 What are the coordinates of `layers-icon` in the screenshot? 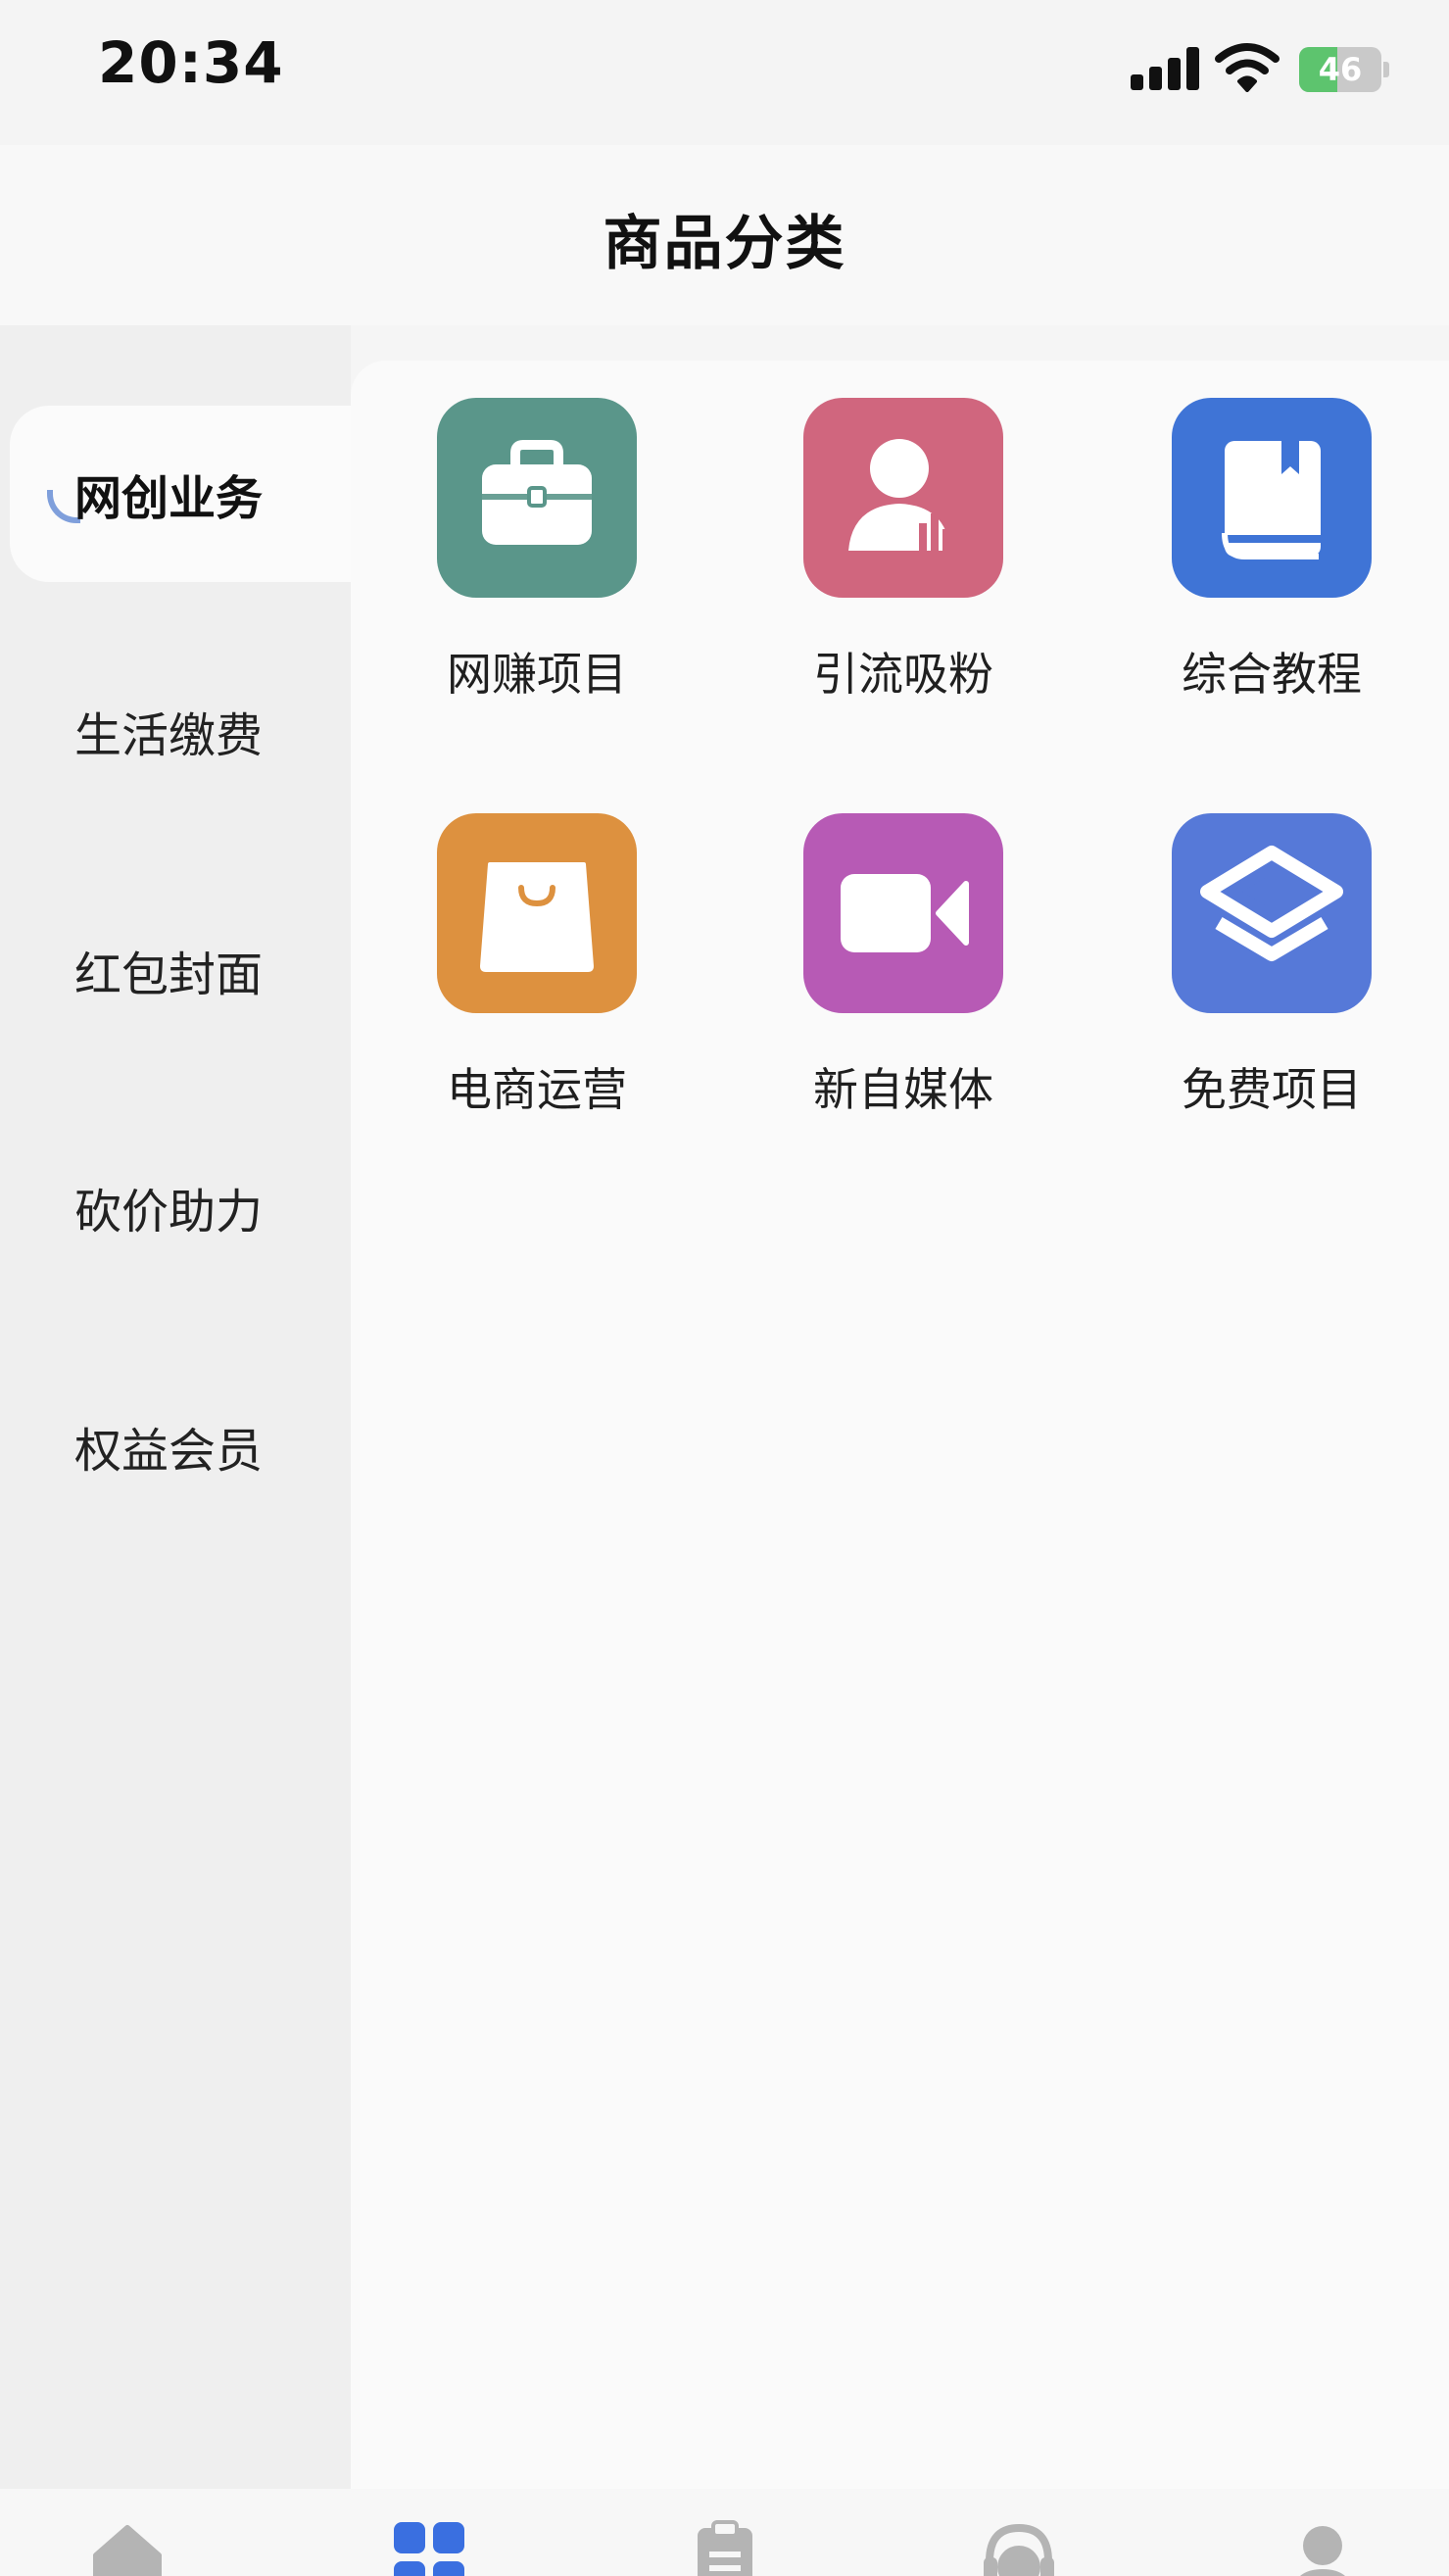 It's located at (1272, 913).